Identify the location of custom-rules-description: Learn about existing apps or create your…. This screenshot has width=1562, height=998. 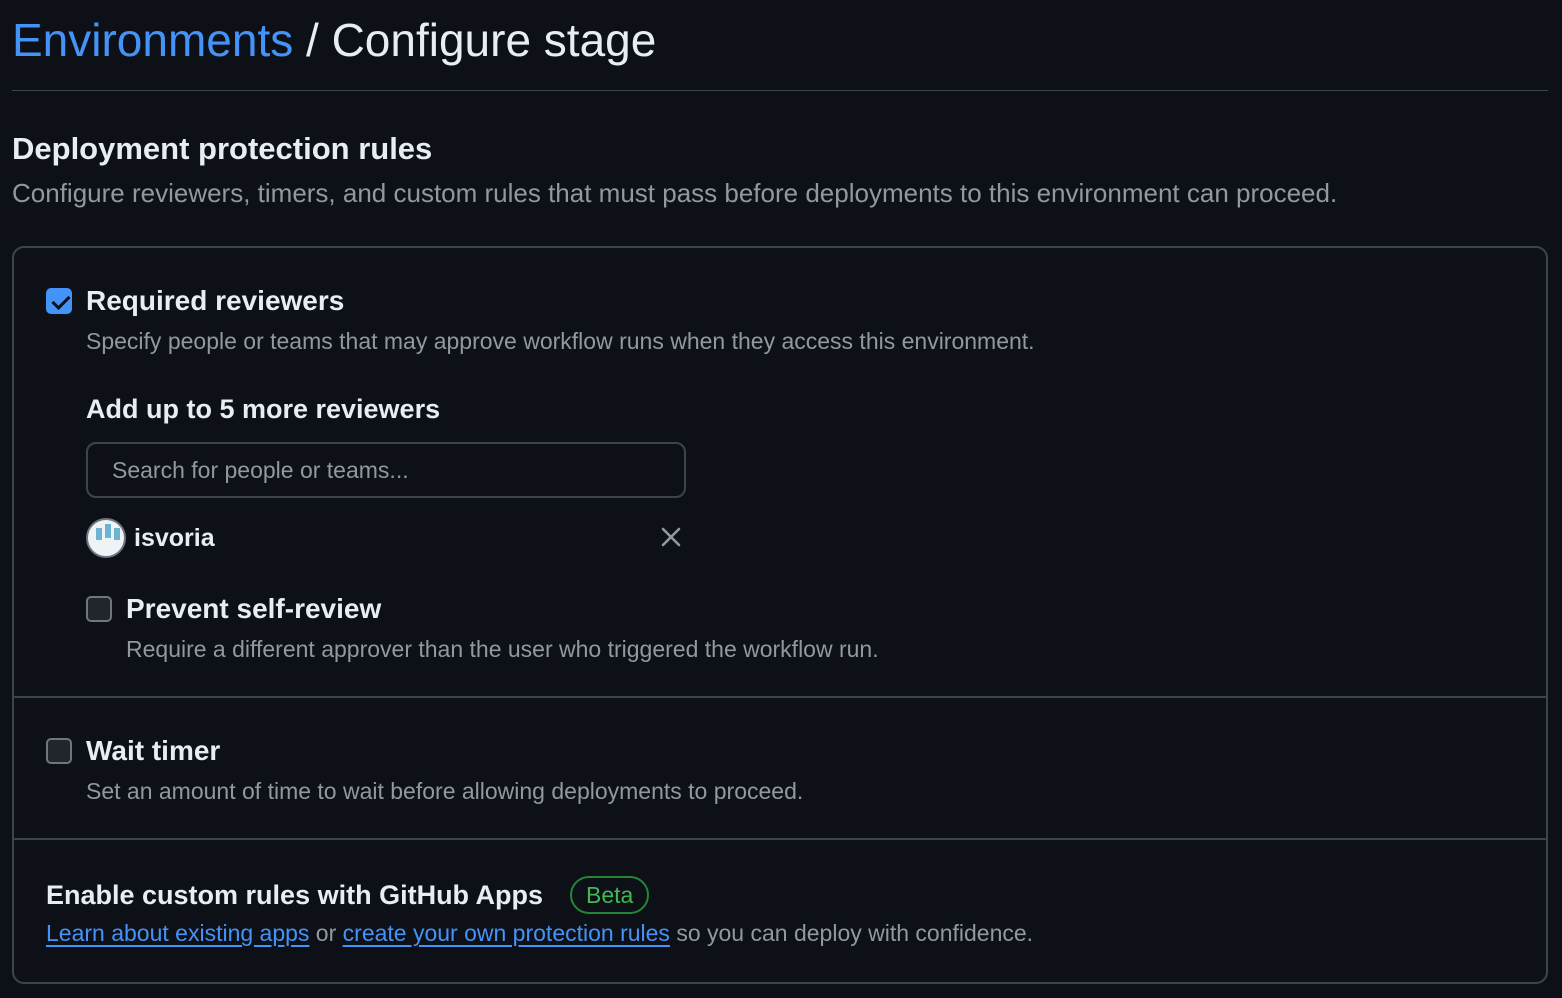
(539, 933).